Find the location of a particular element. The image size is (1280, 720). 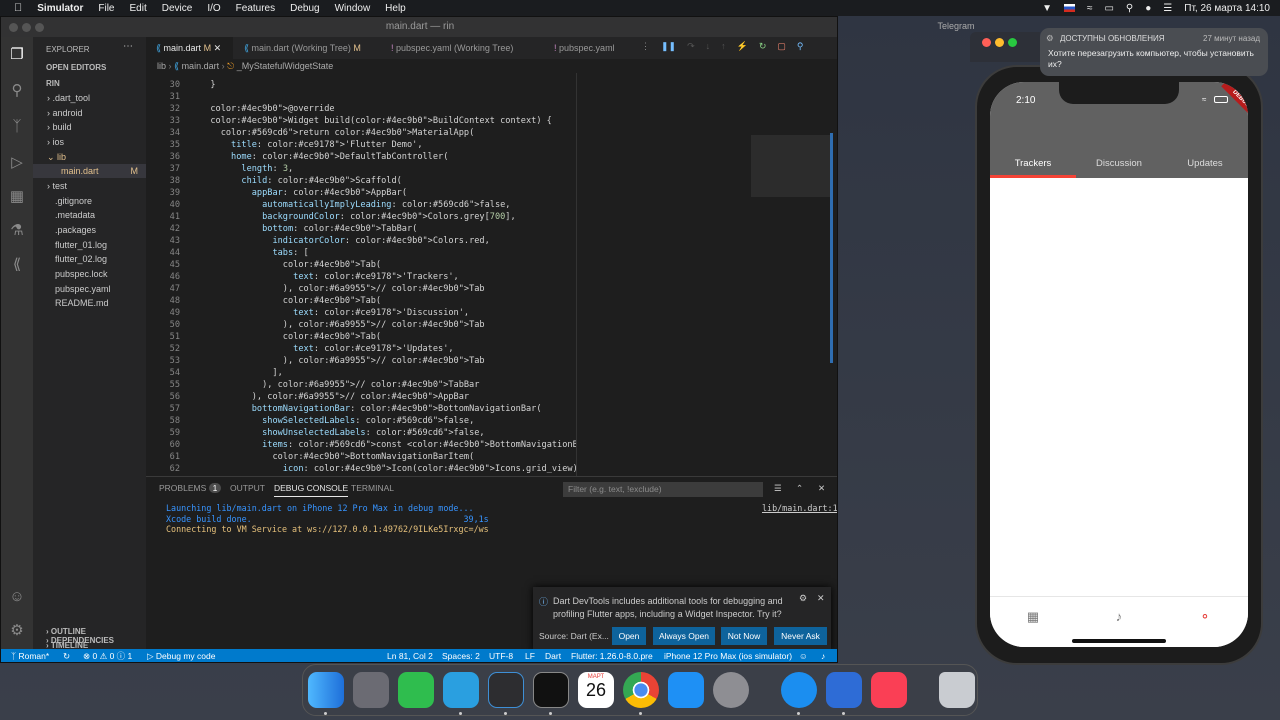

calendar-icon: МАРТ 26 is located at coordinates (596, 690).